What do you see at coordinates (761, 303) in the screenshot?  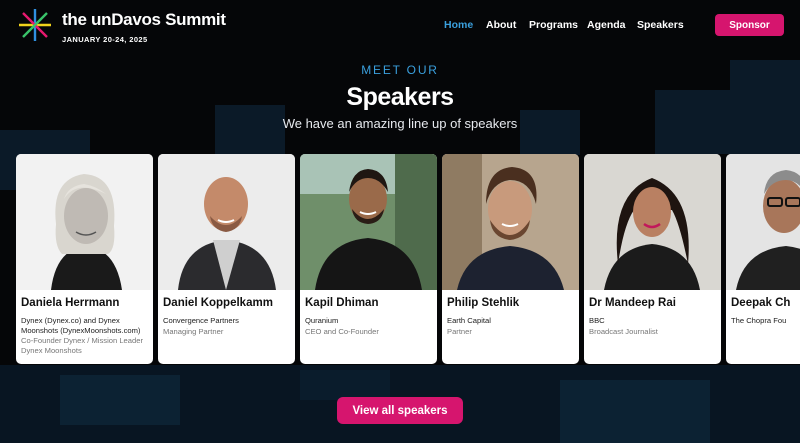 I see `speaker-name: Deepak Ch` at bounding box center [761, 303].